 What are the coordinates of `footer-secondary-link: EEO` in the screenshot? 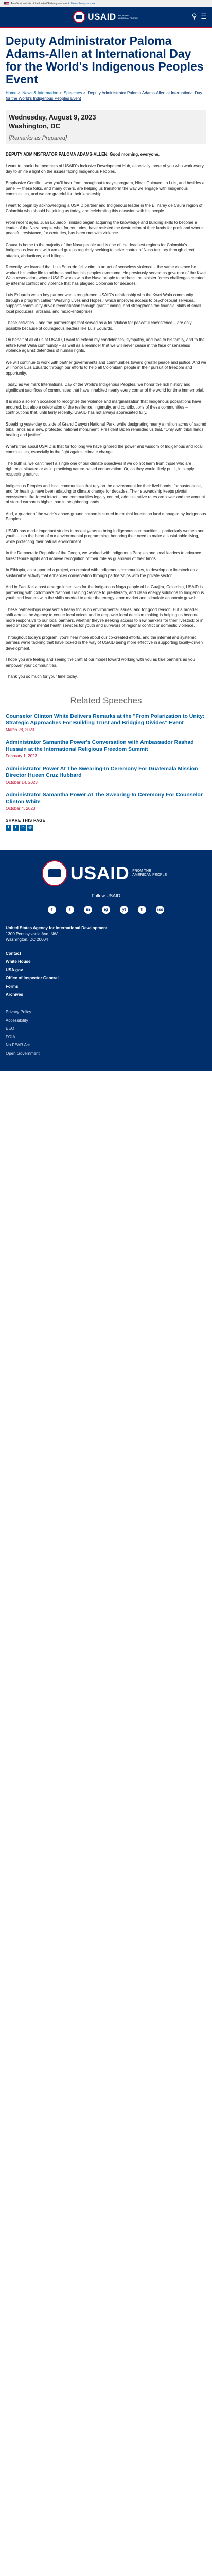 It's located at (106, 1029).